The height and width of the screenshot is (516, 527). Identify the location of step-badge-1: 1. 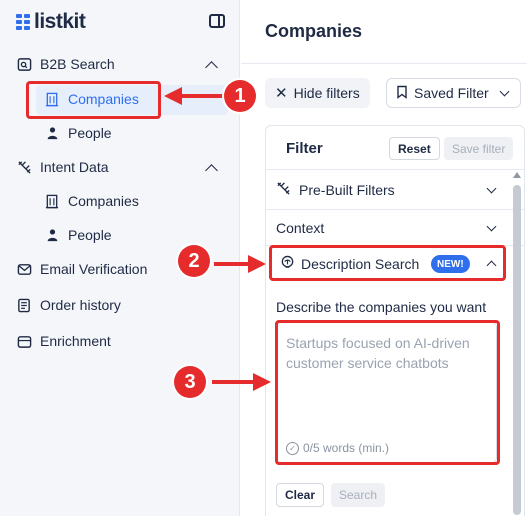
(240, 96).